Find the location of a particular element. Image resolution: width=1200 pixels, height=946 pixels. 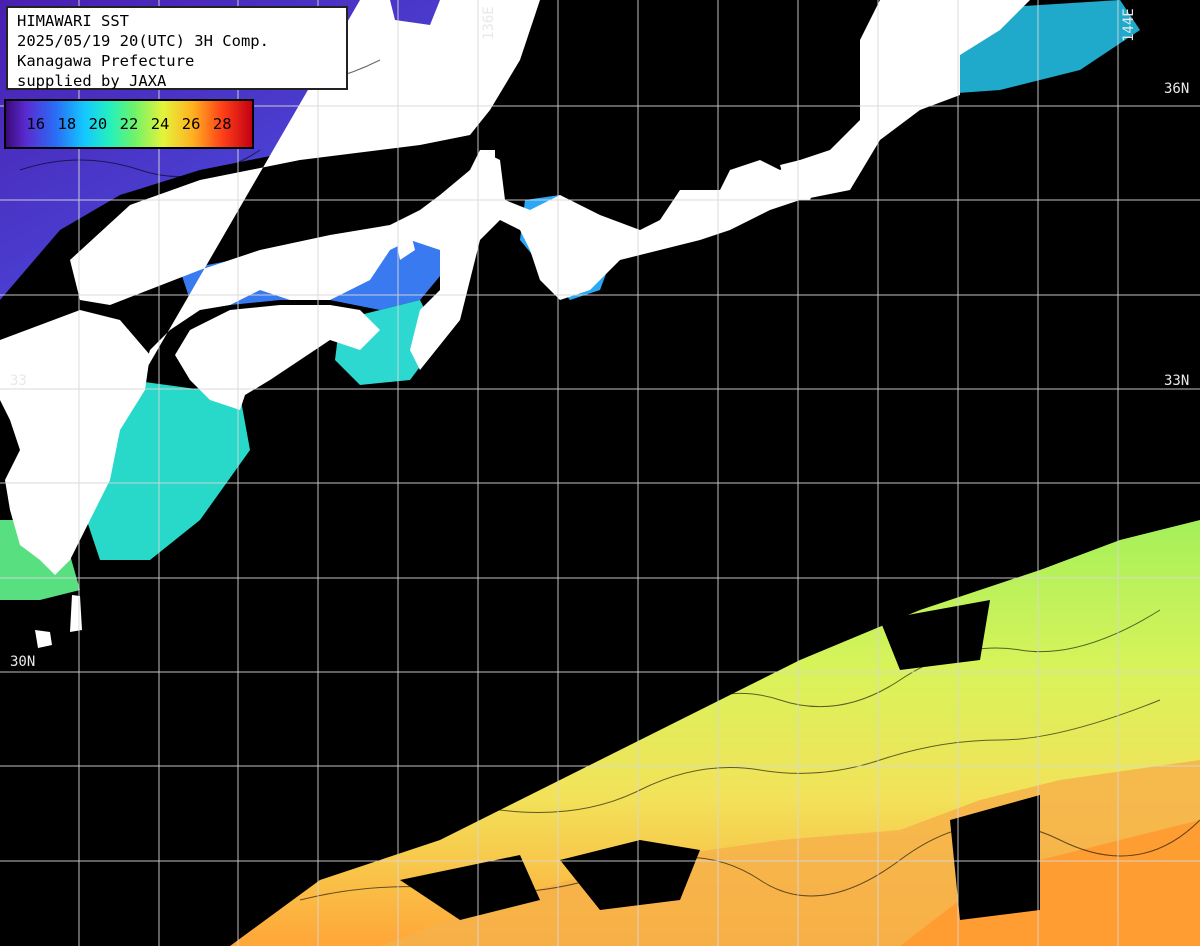

observation-time: 2025/05/19 20(UTC) 3H Comp. is located at coordinates (143, 41).